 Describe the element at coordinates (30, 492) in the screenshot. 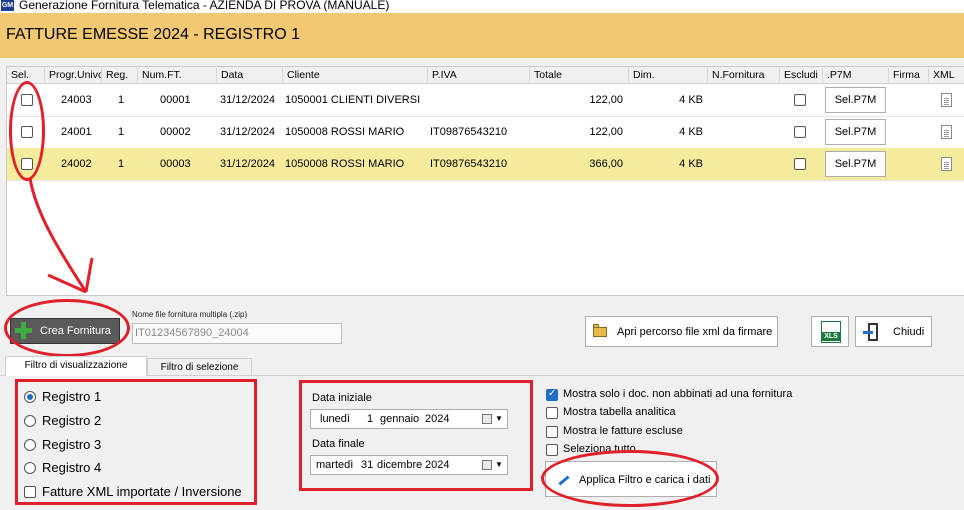

I see `importate-checkbox` at that location.